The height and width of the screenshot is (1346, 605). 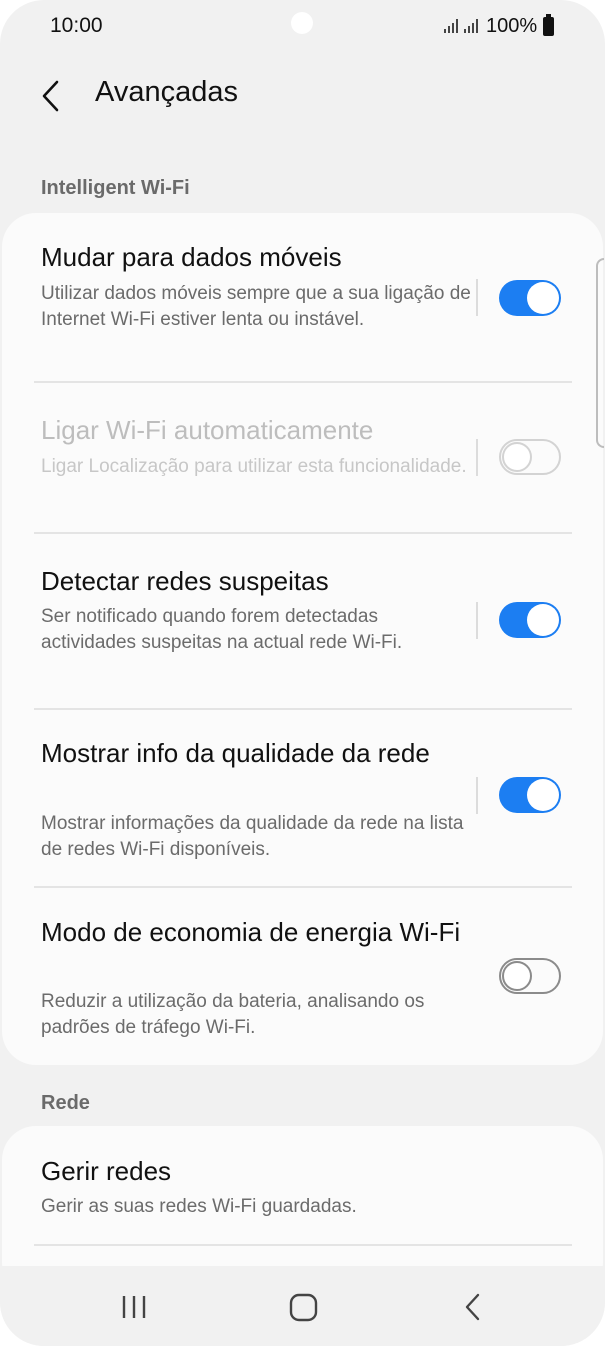 I want to click on setting-title: Modo de economia de energia Wi-Fi, so click(x=251, y=932).